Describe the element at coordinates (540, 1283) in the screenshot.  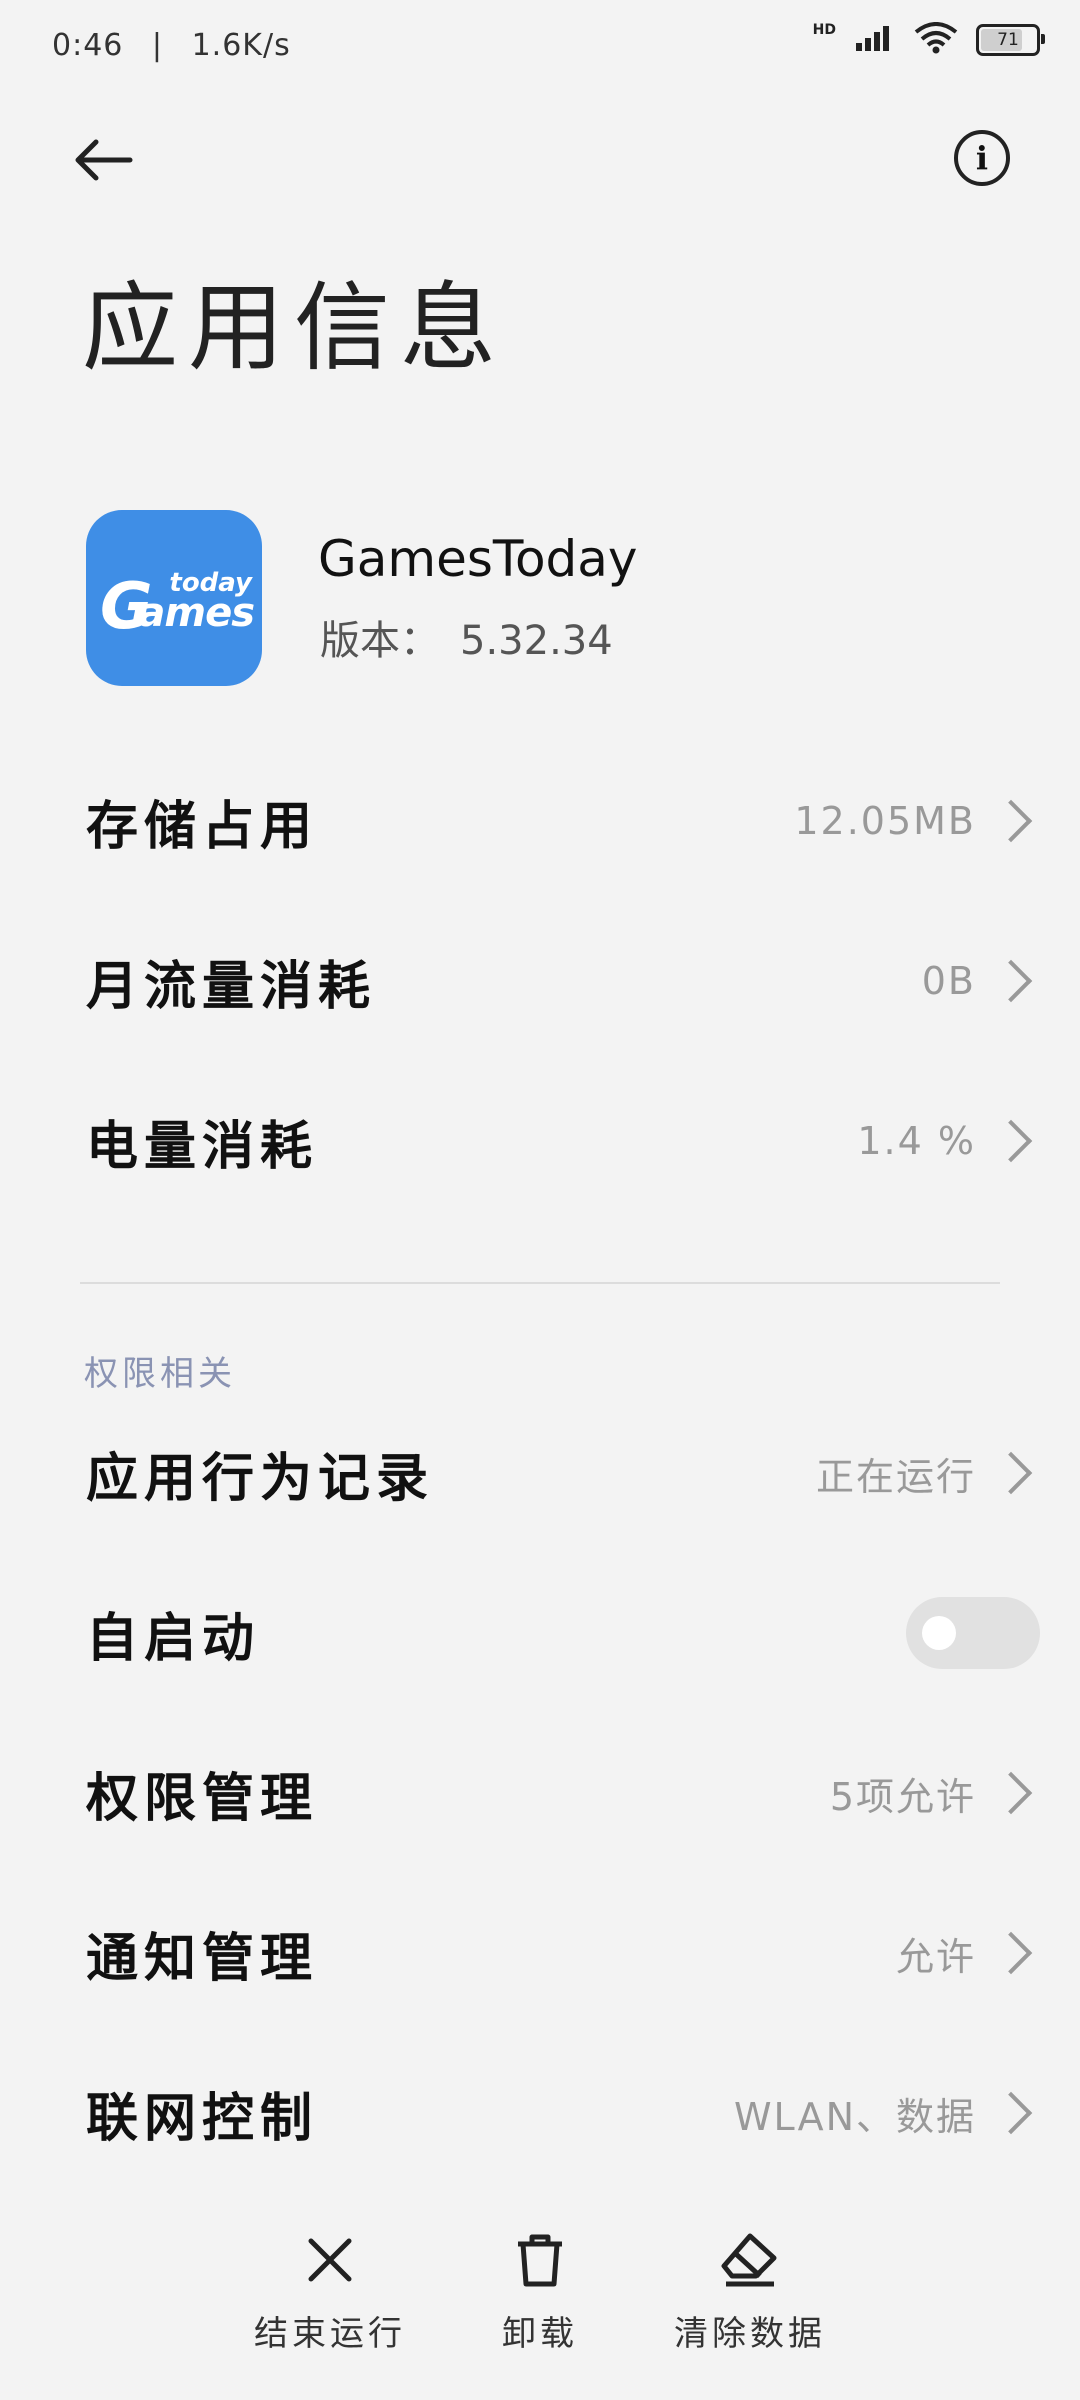
I see `divider` at that location.